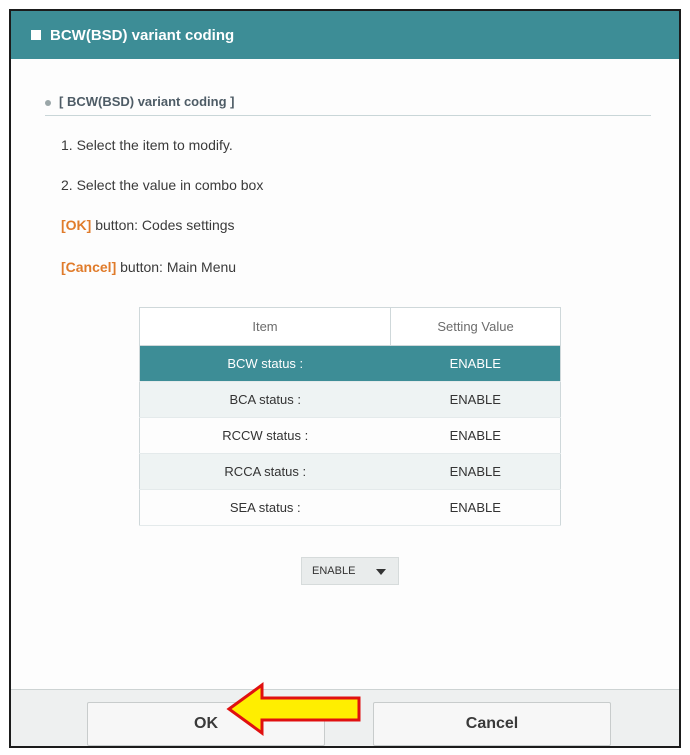 This screenshot has width=690, height=755. Describe the element at coordinates (345, 35) in the screenshot. I see `title-bar: BCW(BSD) variant coding` at that location.